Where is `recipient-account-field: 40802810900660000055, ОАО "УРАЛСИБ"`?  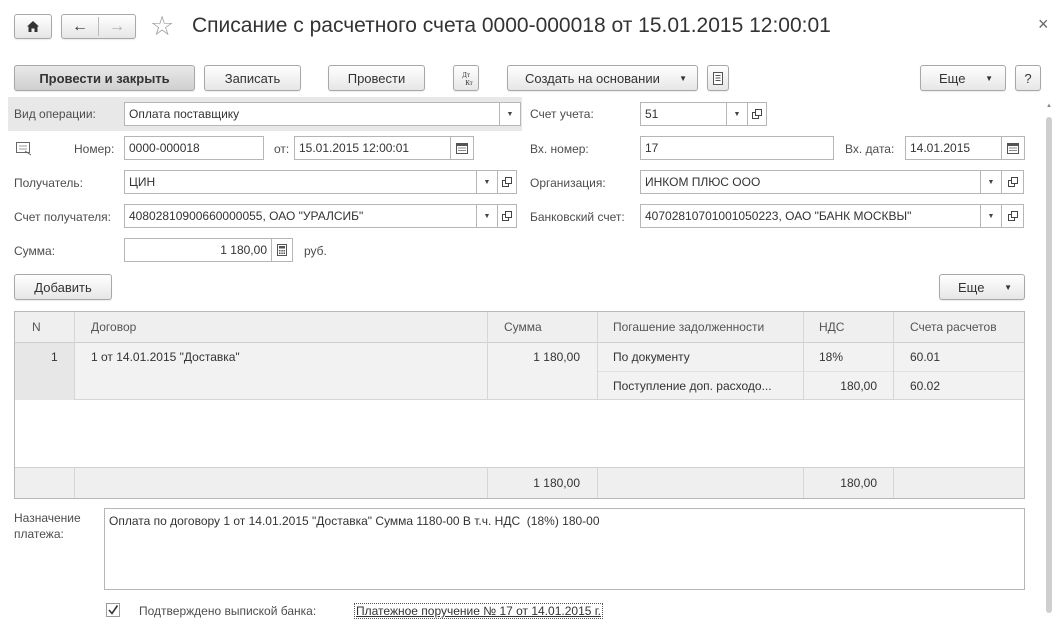 recipient-account-field: 40802810900660000055, ОАО "УРАЛСИБ" is located at coordinates (300, 216).